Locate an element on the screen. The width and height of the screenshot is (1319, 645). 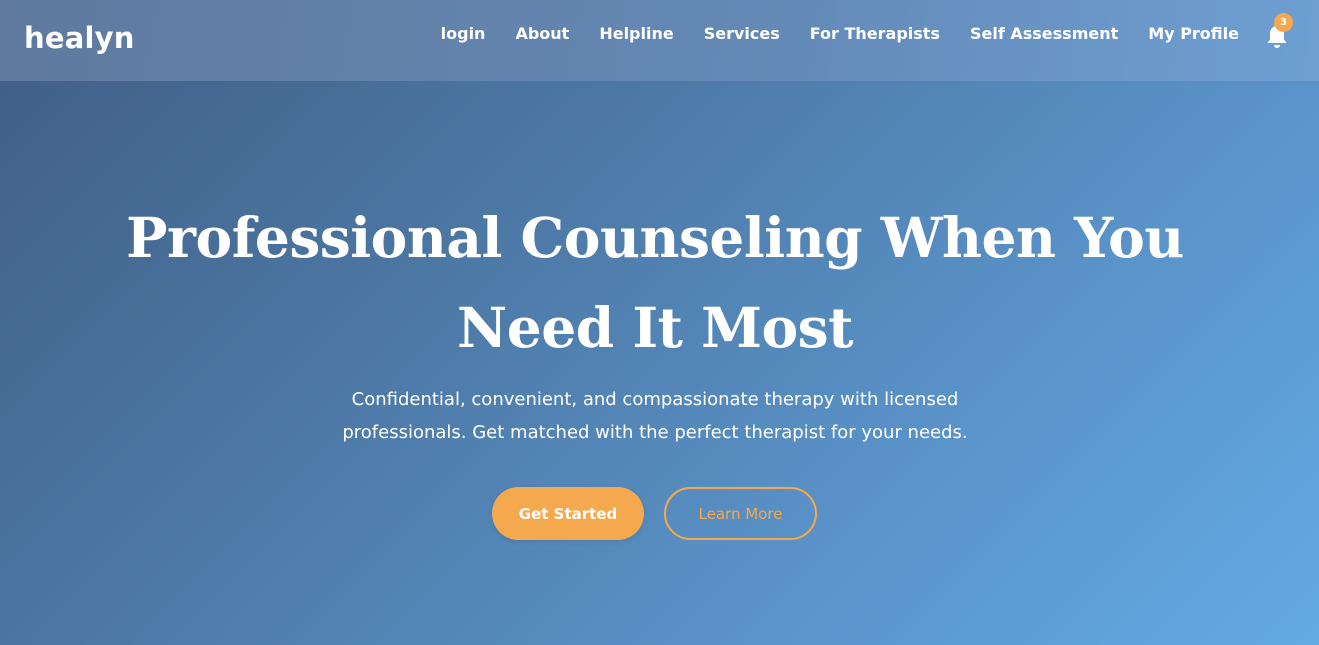
nav-my-profile-link: My Profile is located at coordinates (1193, 34).